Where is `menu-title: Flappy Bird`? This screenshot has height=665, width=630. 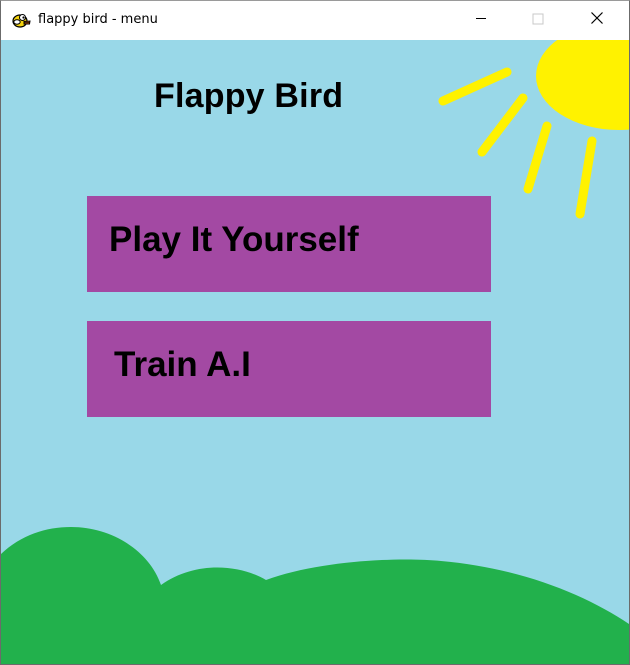 menu-title: Flappy Bird is located at coordinates (249, 96).